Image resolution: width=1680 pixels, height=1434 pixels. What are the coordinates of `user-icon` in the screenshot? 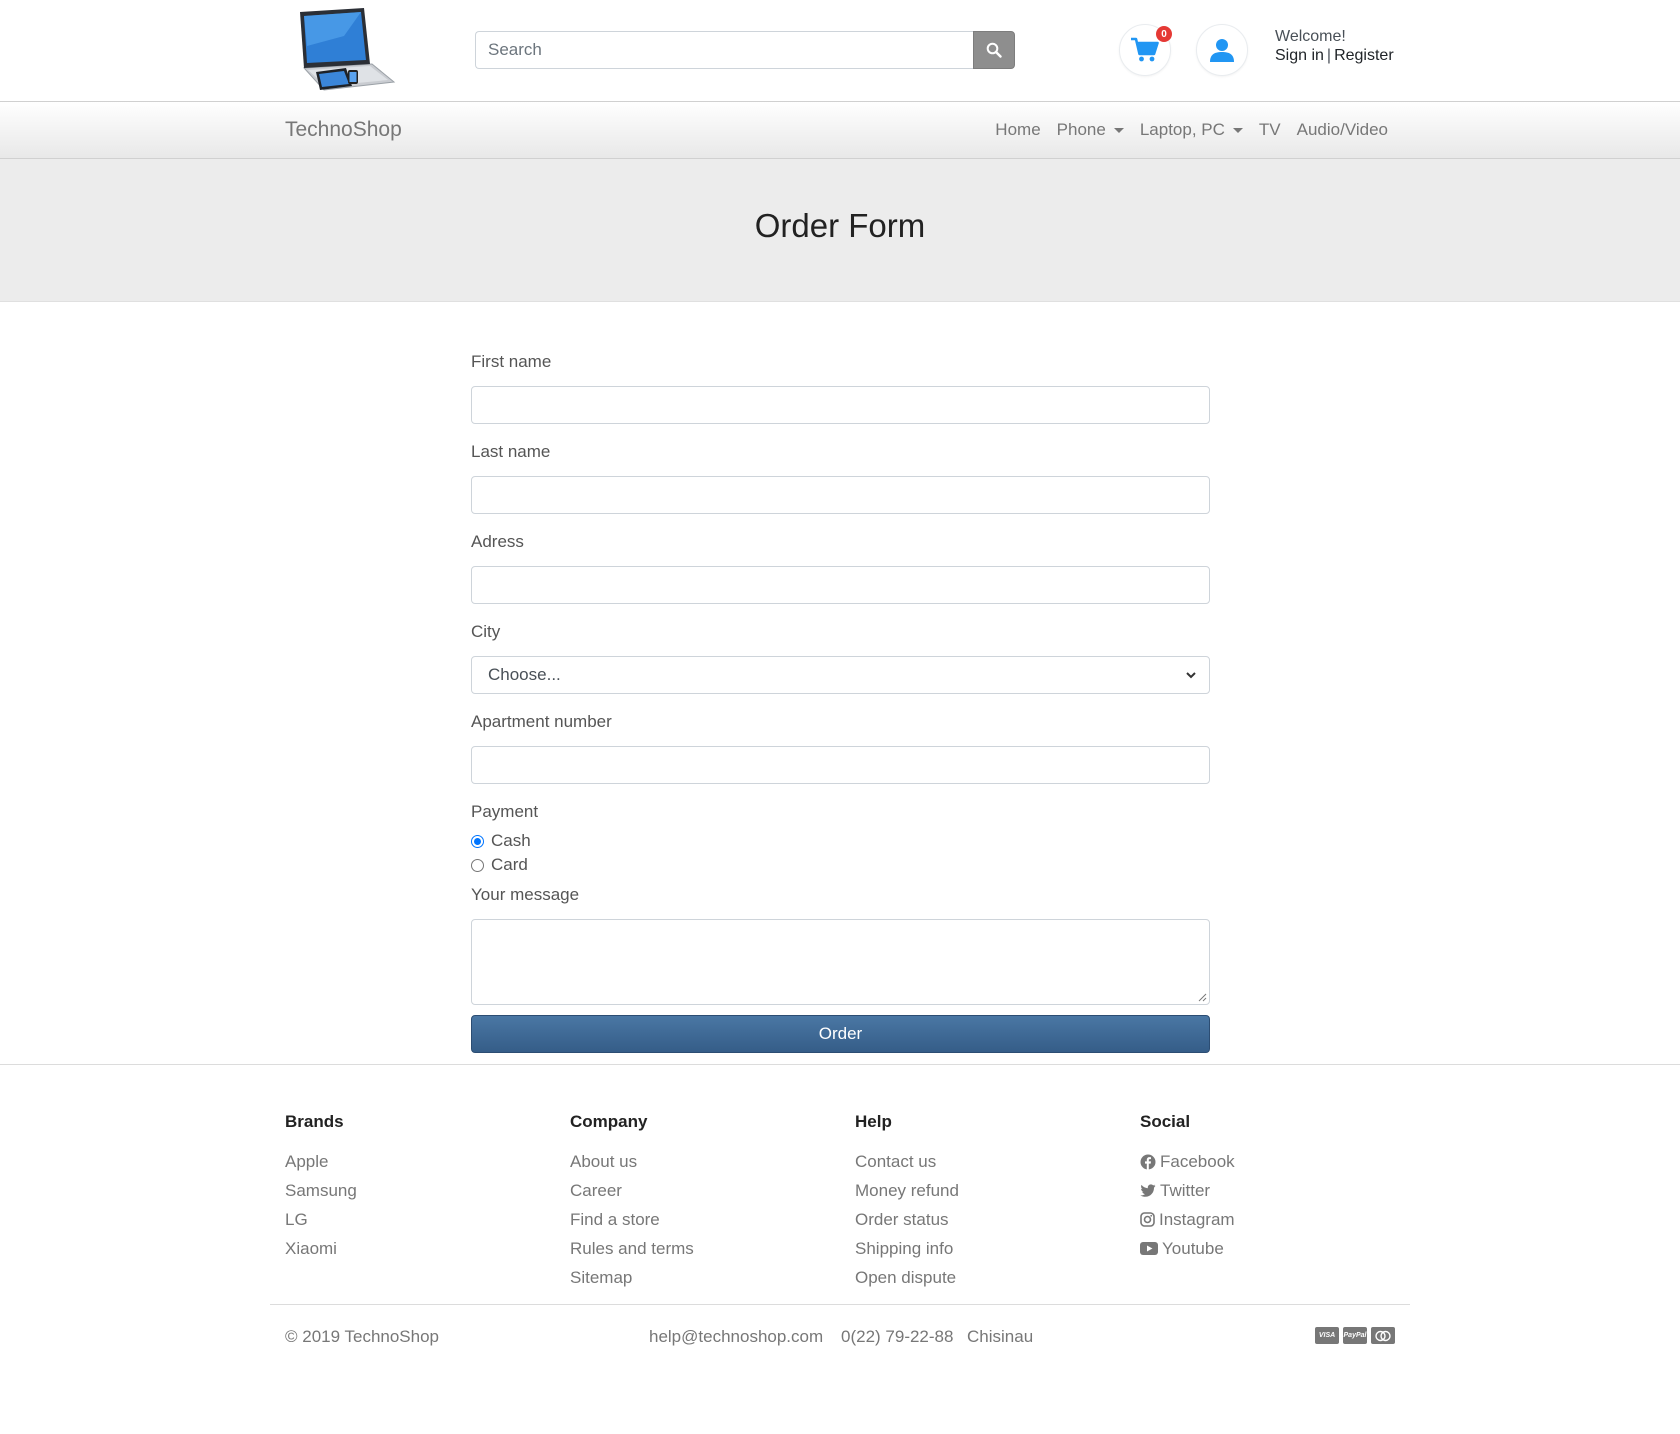 It's located at (1222, 50).